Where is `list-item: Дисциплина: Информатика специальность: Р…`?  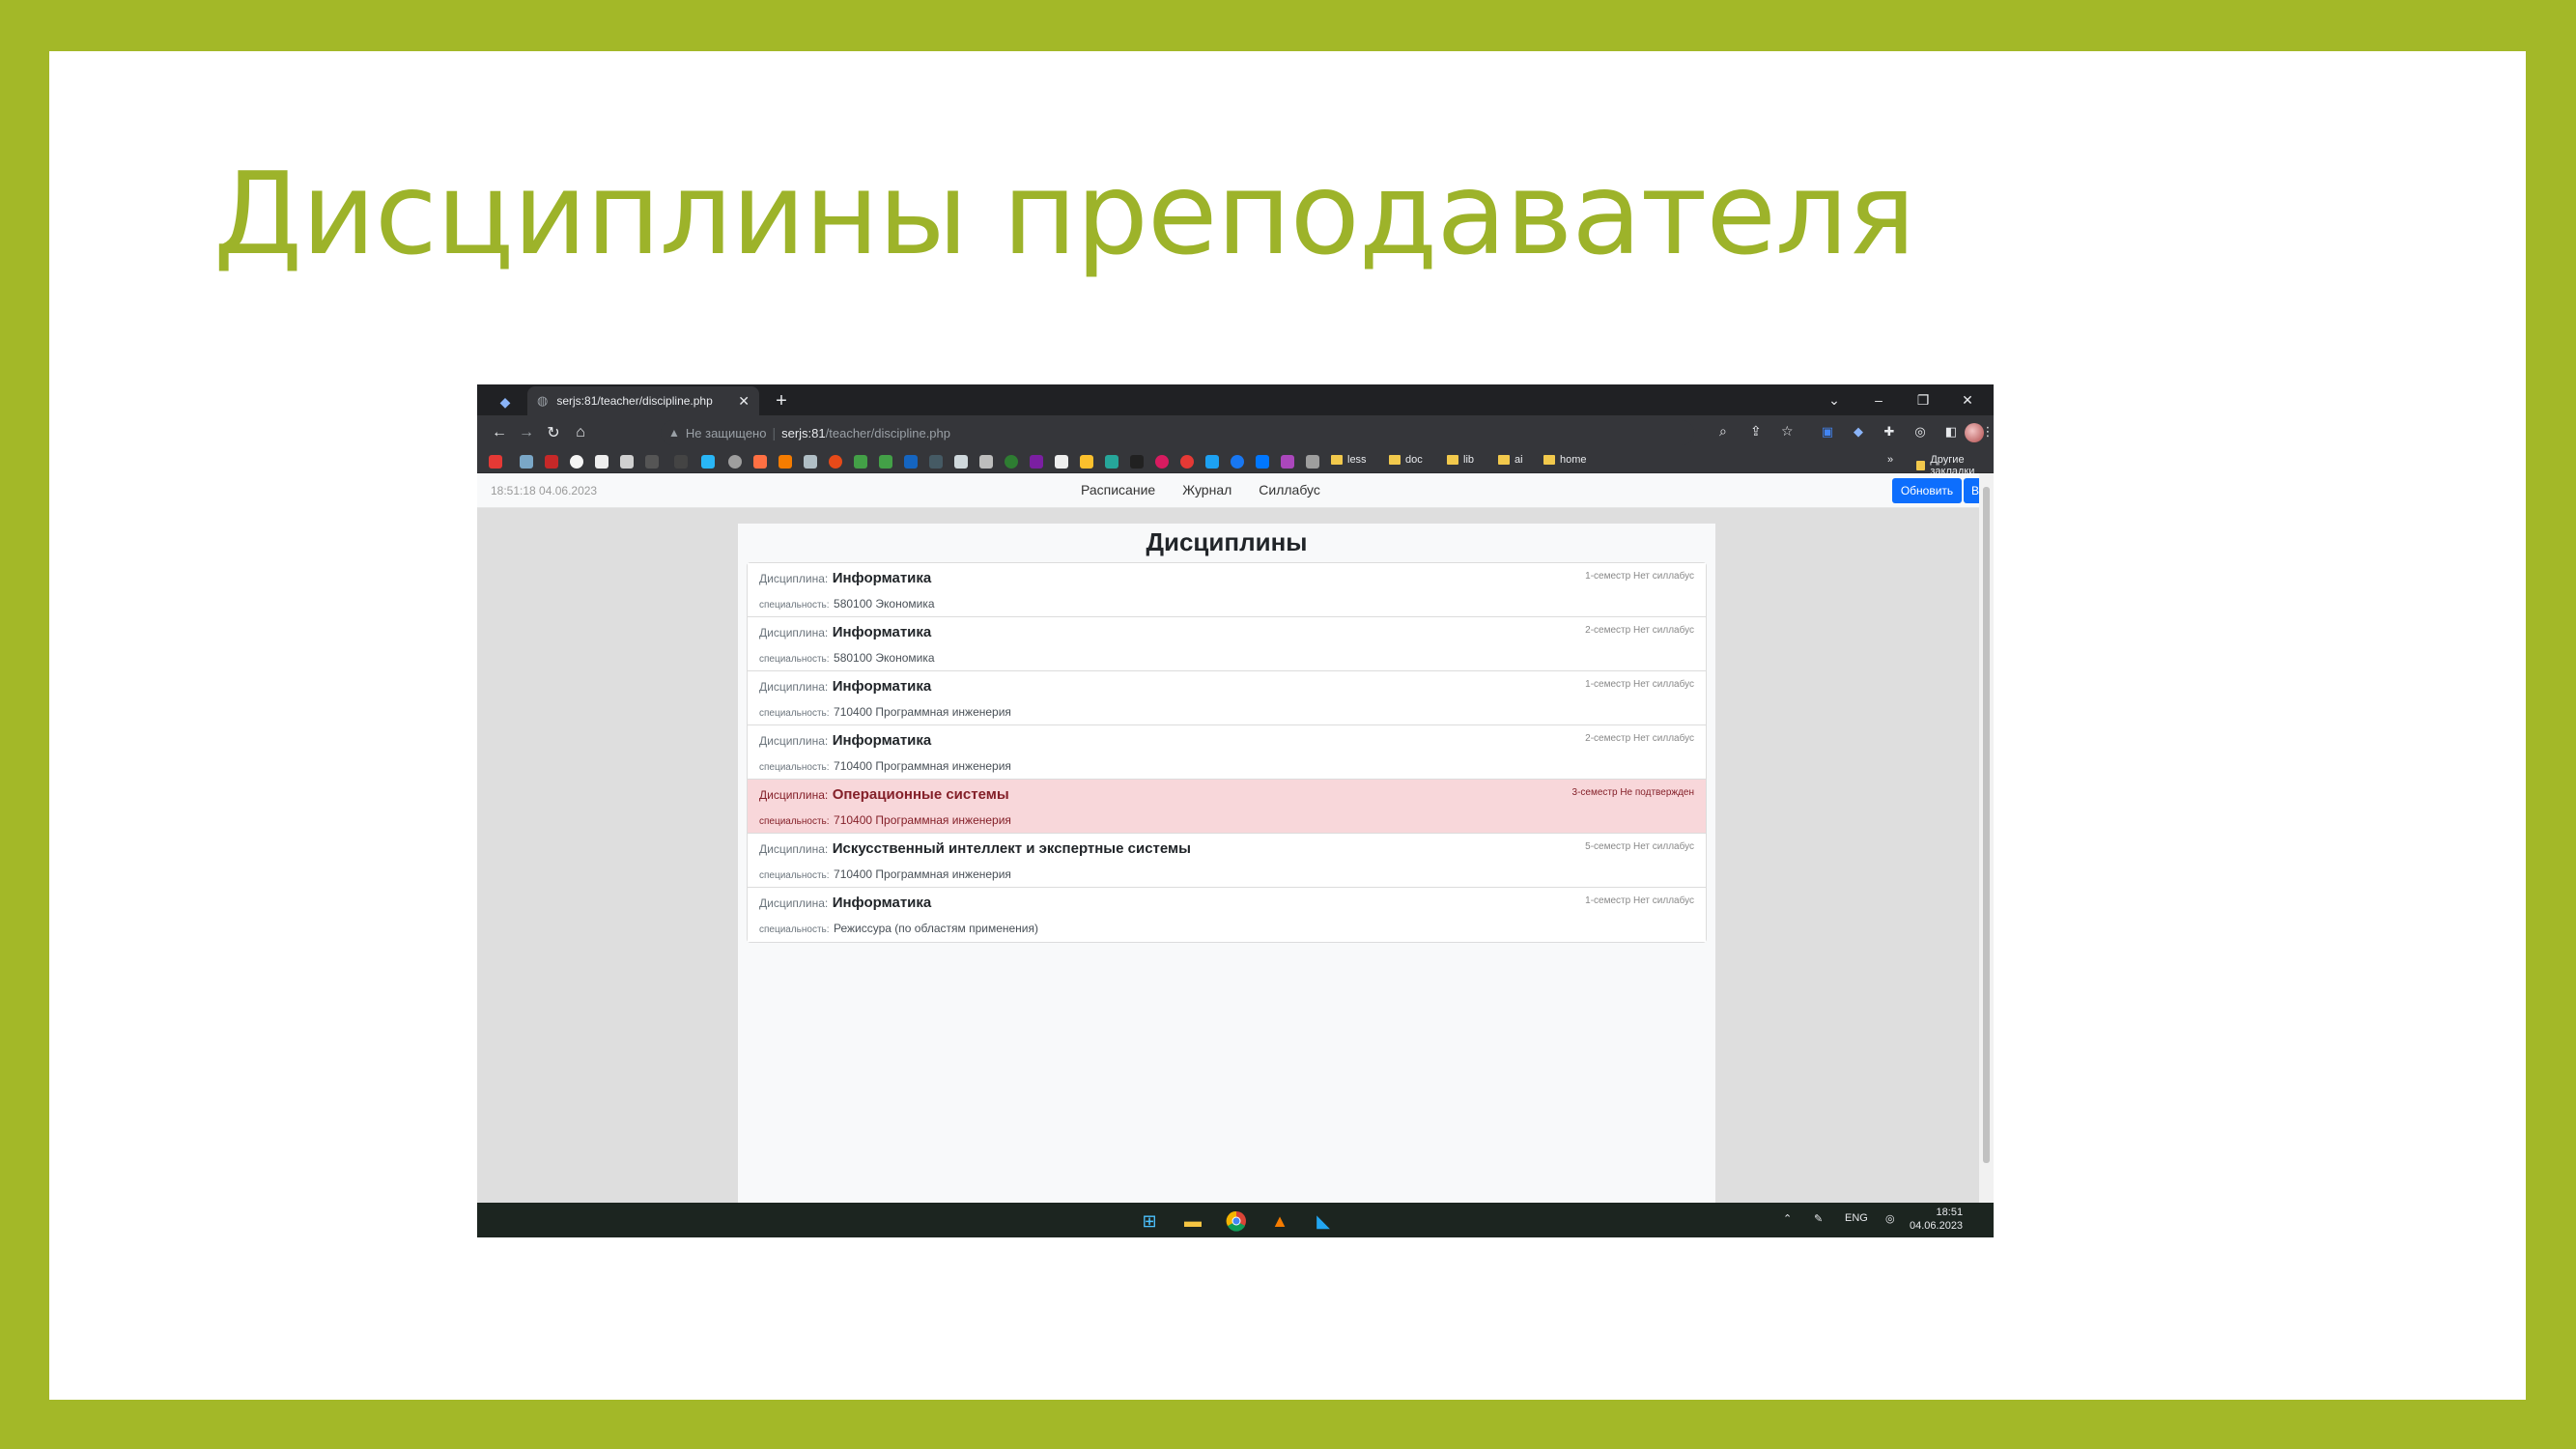
list-item: Дисциплина: Информатика специальность: Р… is located at coordinates (1227, 915).